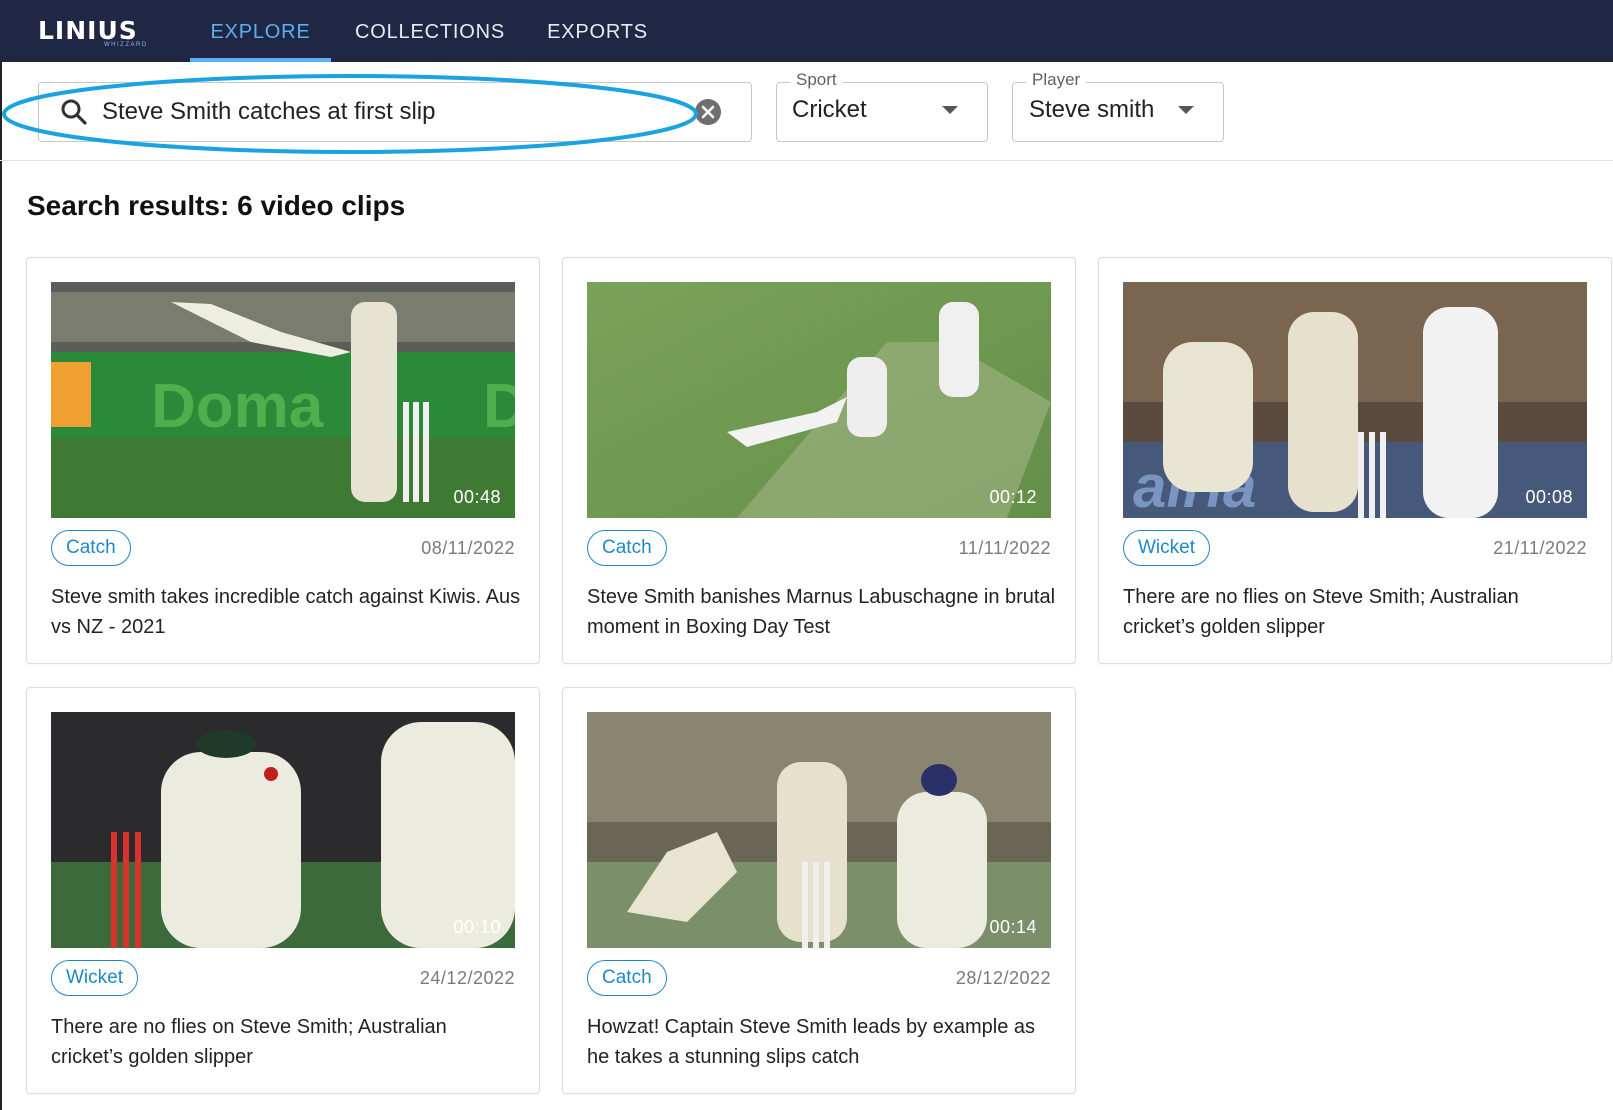 The image size is (1613, 1110). I want to click on thumbnail-image-catch-dive: Doma D, so click(283, 400).